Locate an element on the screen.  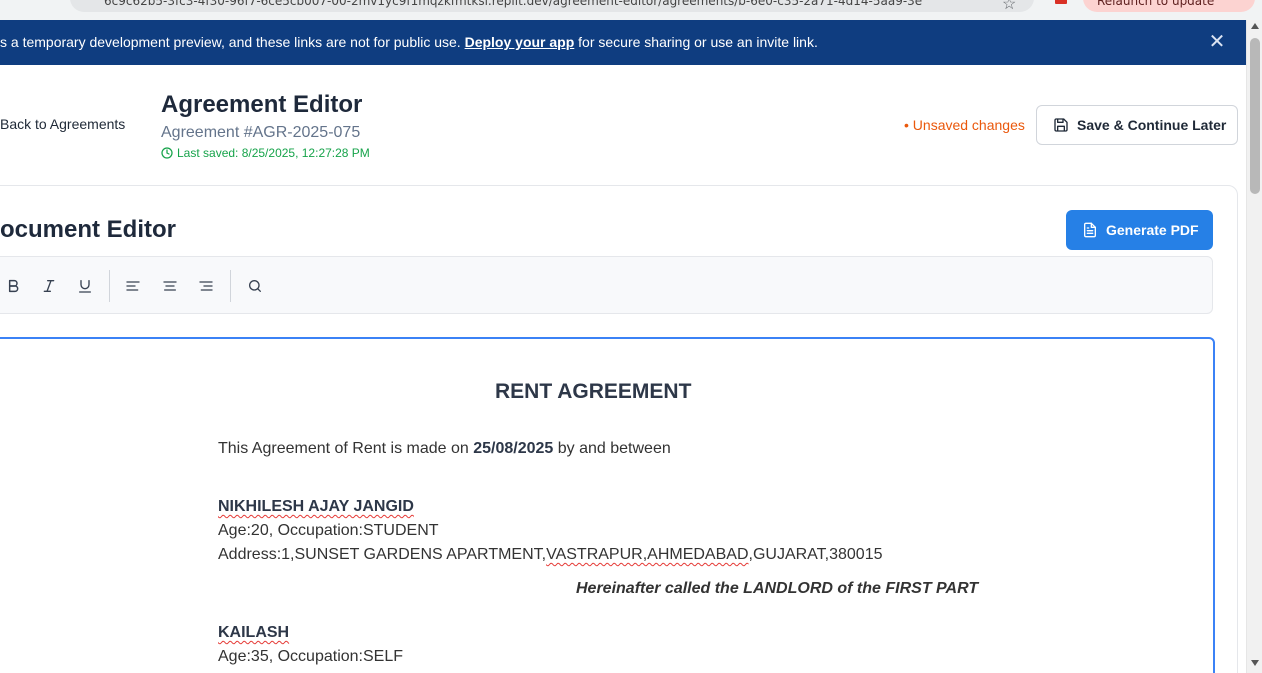
extension-icon is located at coordinates (1061, 2).